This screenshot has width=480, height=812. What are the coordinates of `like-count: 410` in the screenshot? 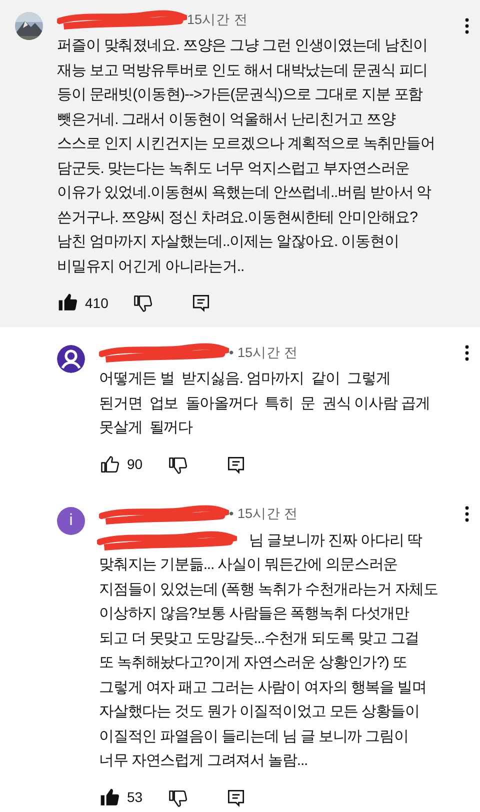 It's located at (96, 303).